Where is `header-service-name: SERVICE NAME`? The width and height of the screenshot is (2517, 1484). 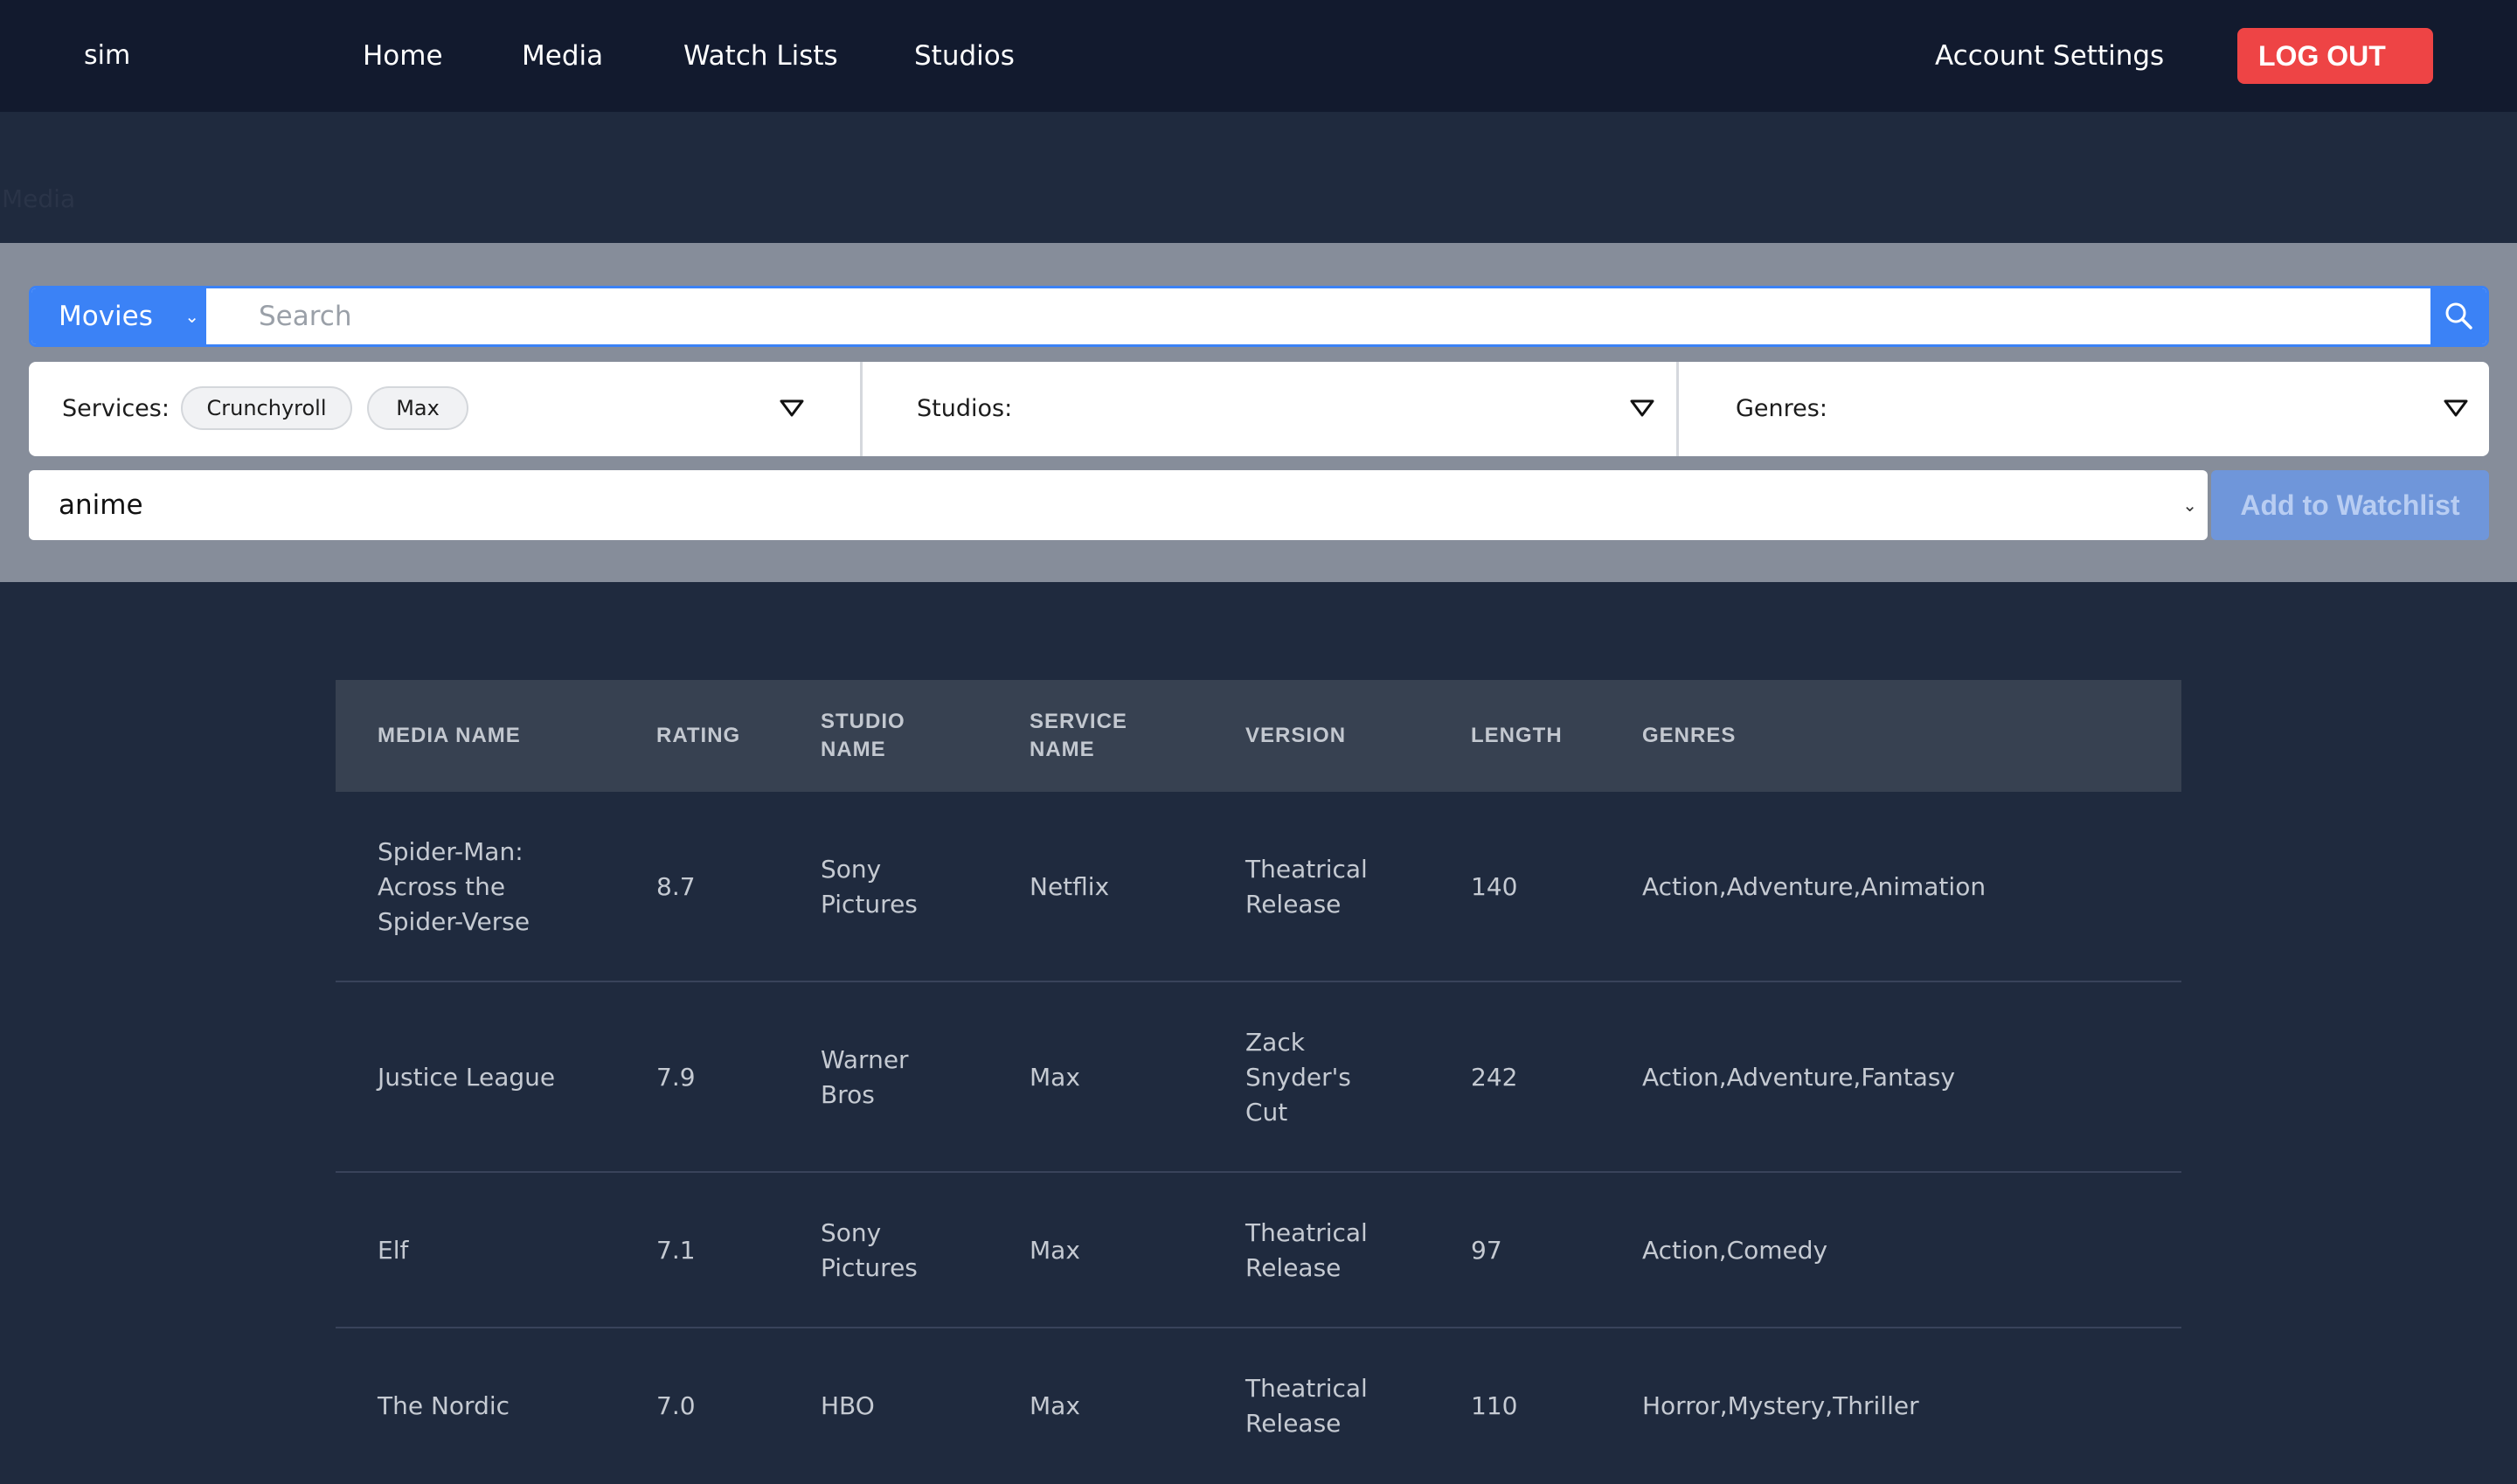 header-service-name: SERVICE NAME is located at coordinates (1130, 736).